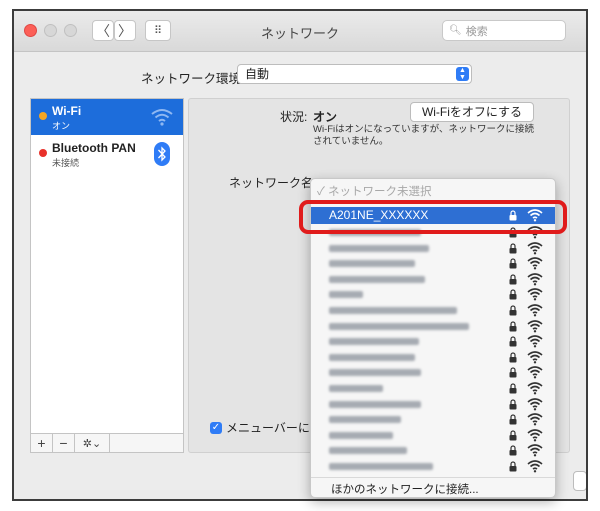 The height and width of the screenshot is (511, 600). What do you see at coordinates (64, 443) in the screenshot?
I see `remove-service-button: −` at bounding box center [64, 443].